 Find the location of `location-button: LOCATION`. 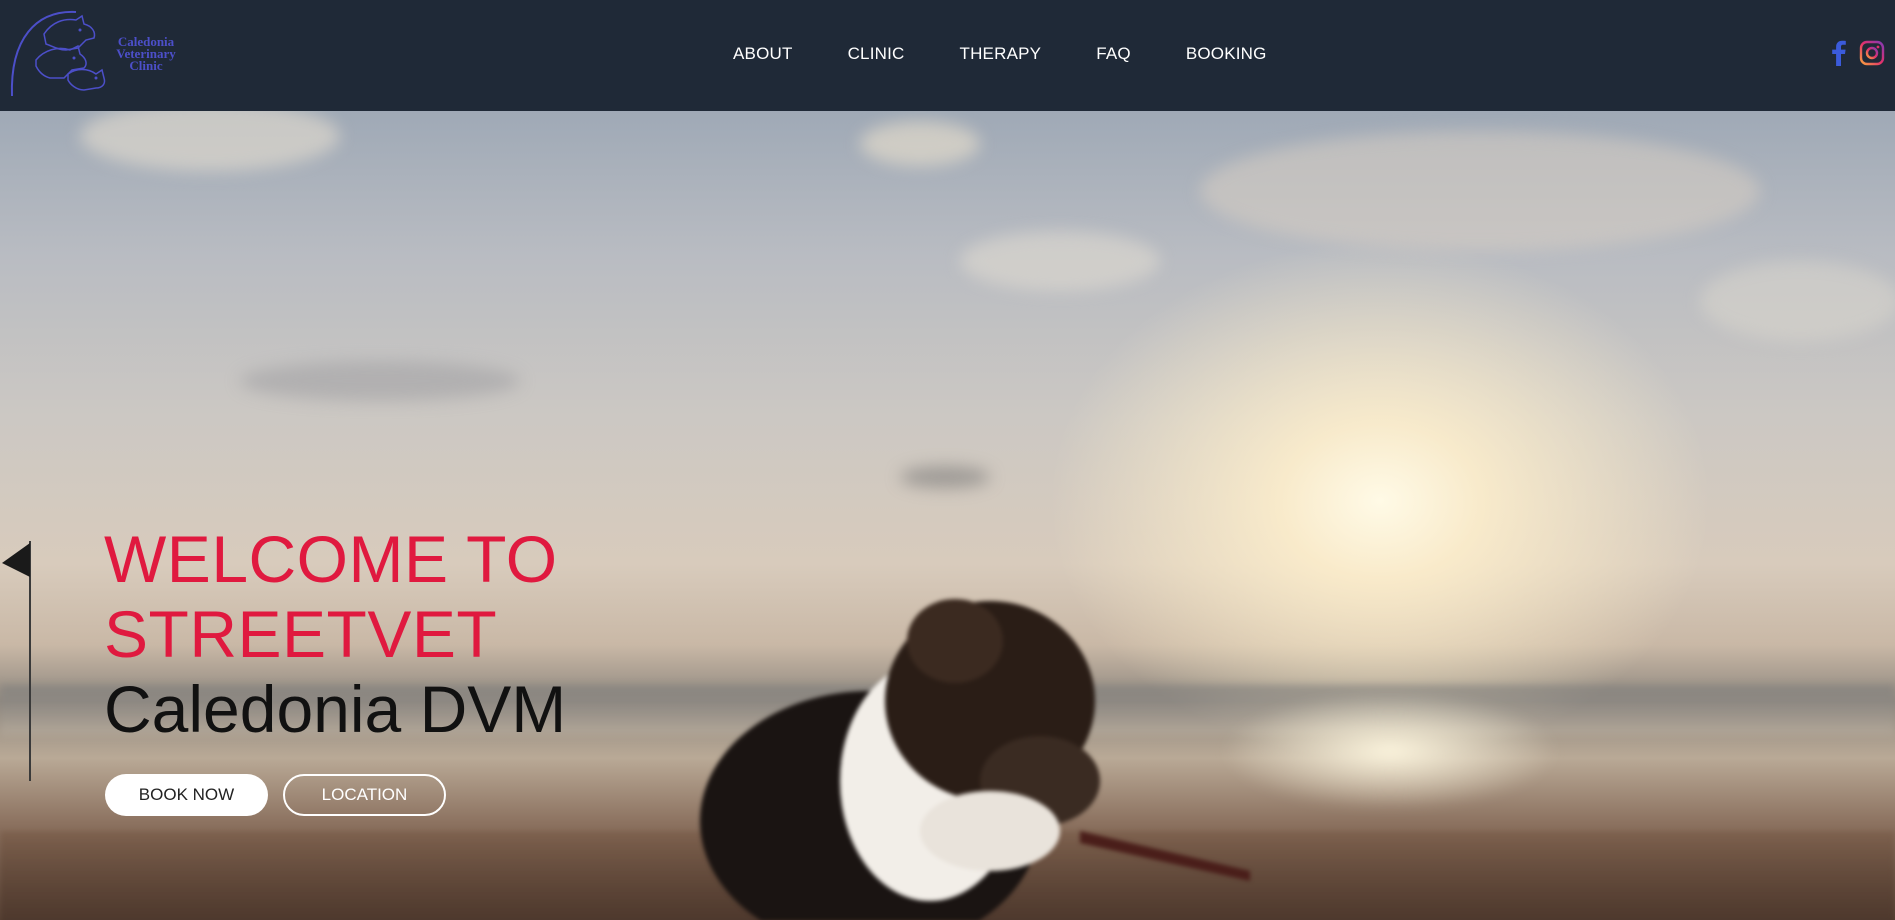

location-button: LOCATION is located at coordinates (364, 795).